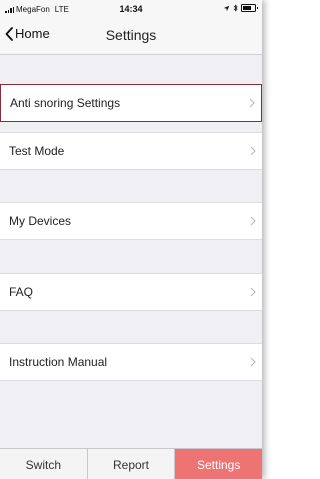 Image resolution: width=320 pixels, height=479 pixels. What do you see at coordinates (131, 151) in the screenshot?
I see `settings-item-test-mode: Test Mode` at bounding box center [131, 151].